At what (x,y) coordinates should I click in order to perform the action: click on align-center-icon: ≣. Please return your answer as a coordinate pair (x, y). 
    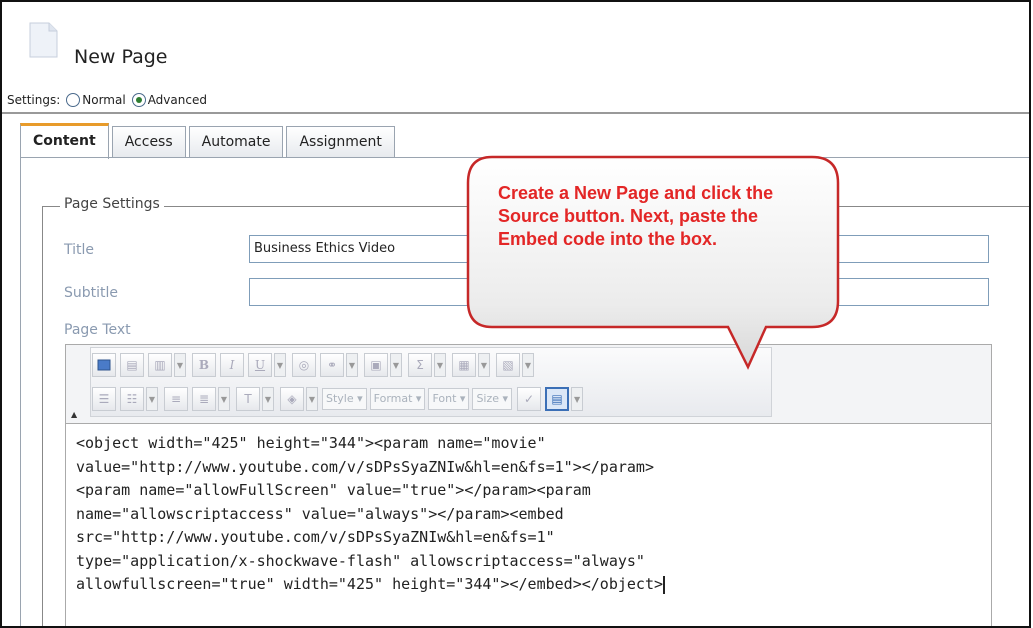
    Looking at the image, I should click on (204, 399).